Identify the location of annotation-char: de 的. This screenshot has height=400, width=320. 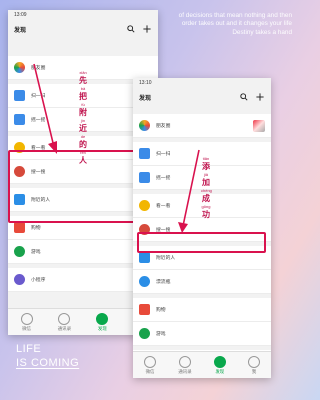
(83, 142).